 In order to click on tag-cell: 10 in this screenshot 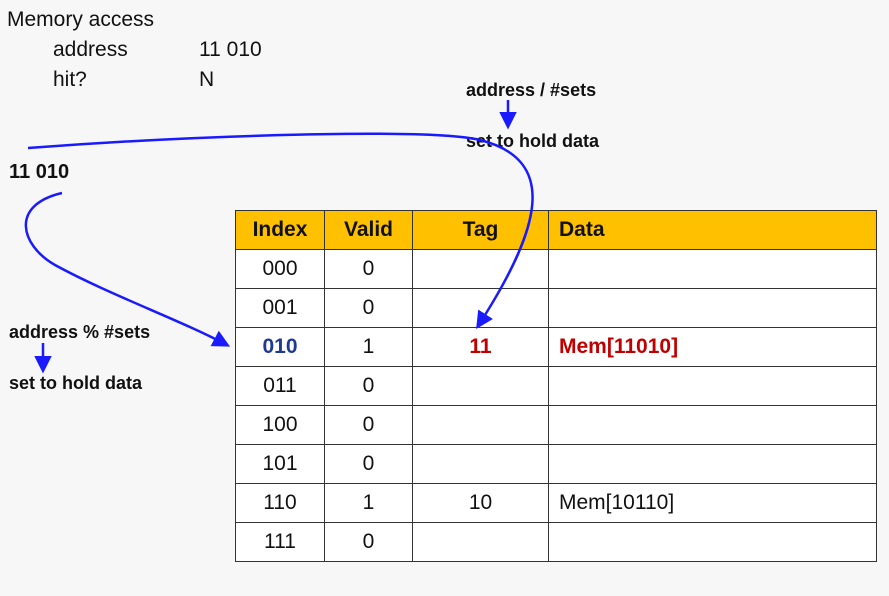, I will do `click(480, 503)`.